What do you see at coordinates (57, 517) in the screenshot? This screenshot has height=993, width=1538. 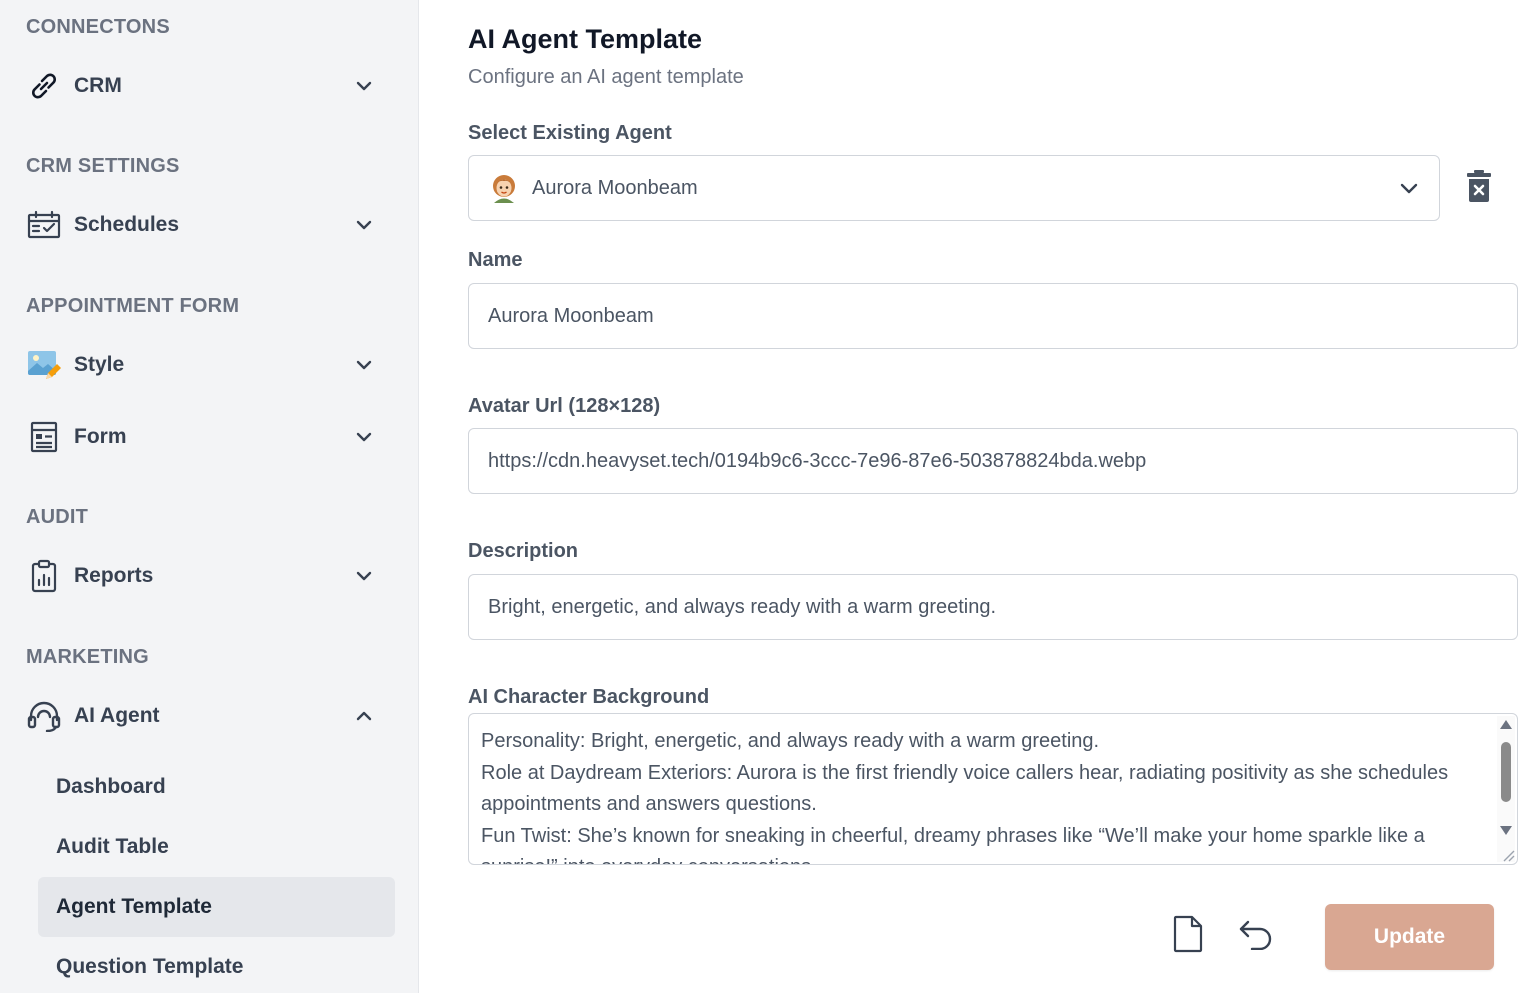 I see `section-title-audit: AUDIT` at bounding box center [57, 517].